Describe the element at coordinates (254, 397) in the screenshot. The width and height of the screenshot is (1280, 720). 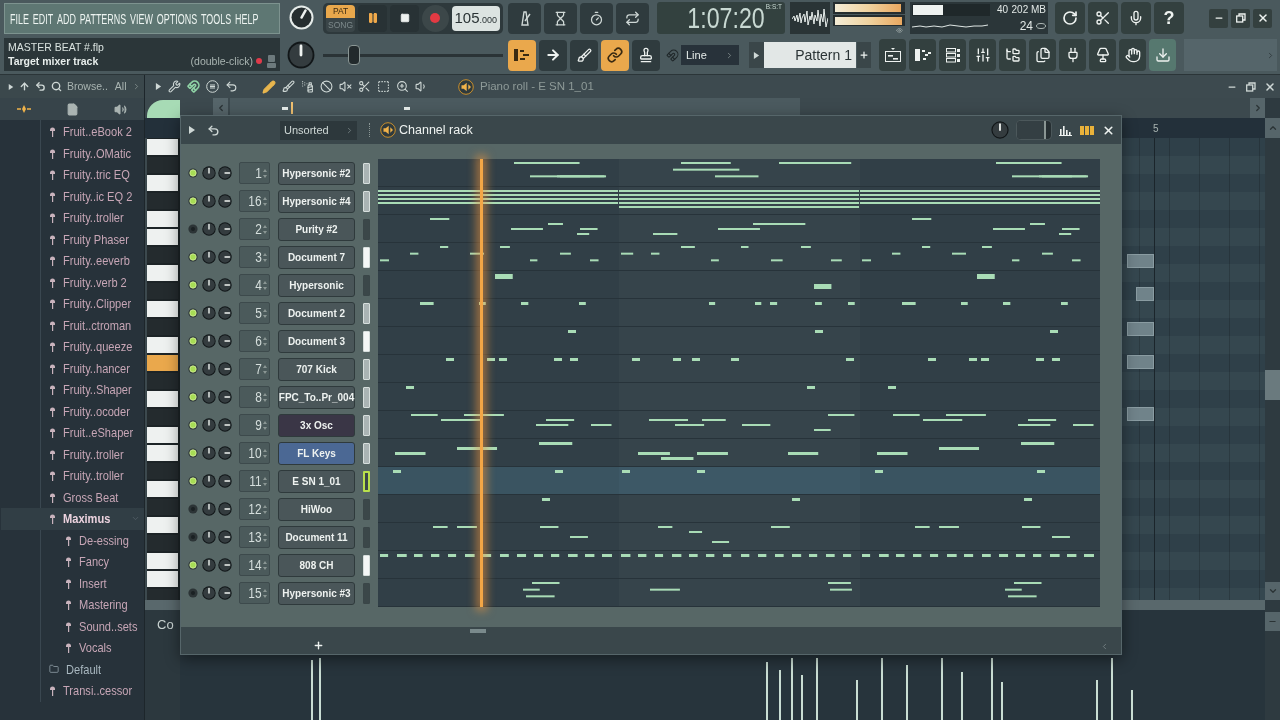
I see `mixer-track-field: 8` at that location.